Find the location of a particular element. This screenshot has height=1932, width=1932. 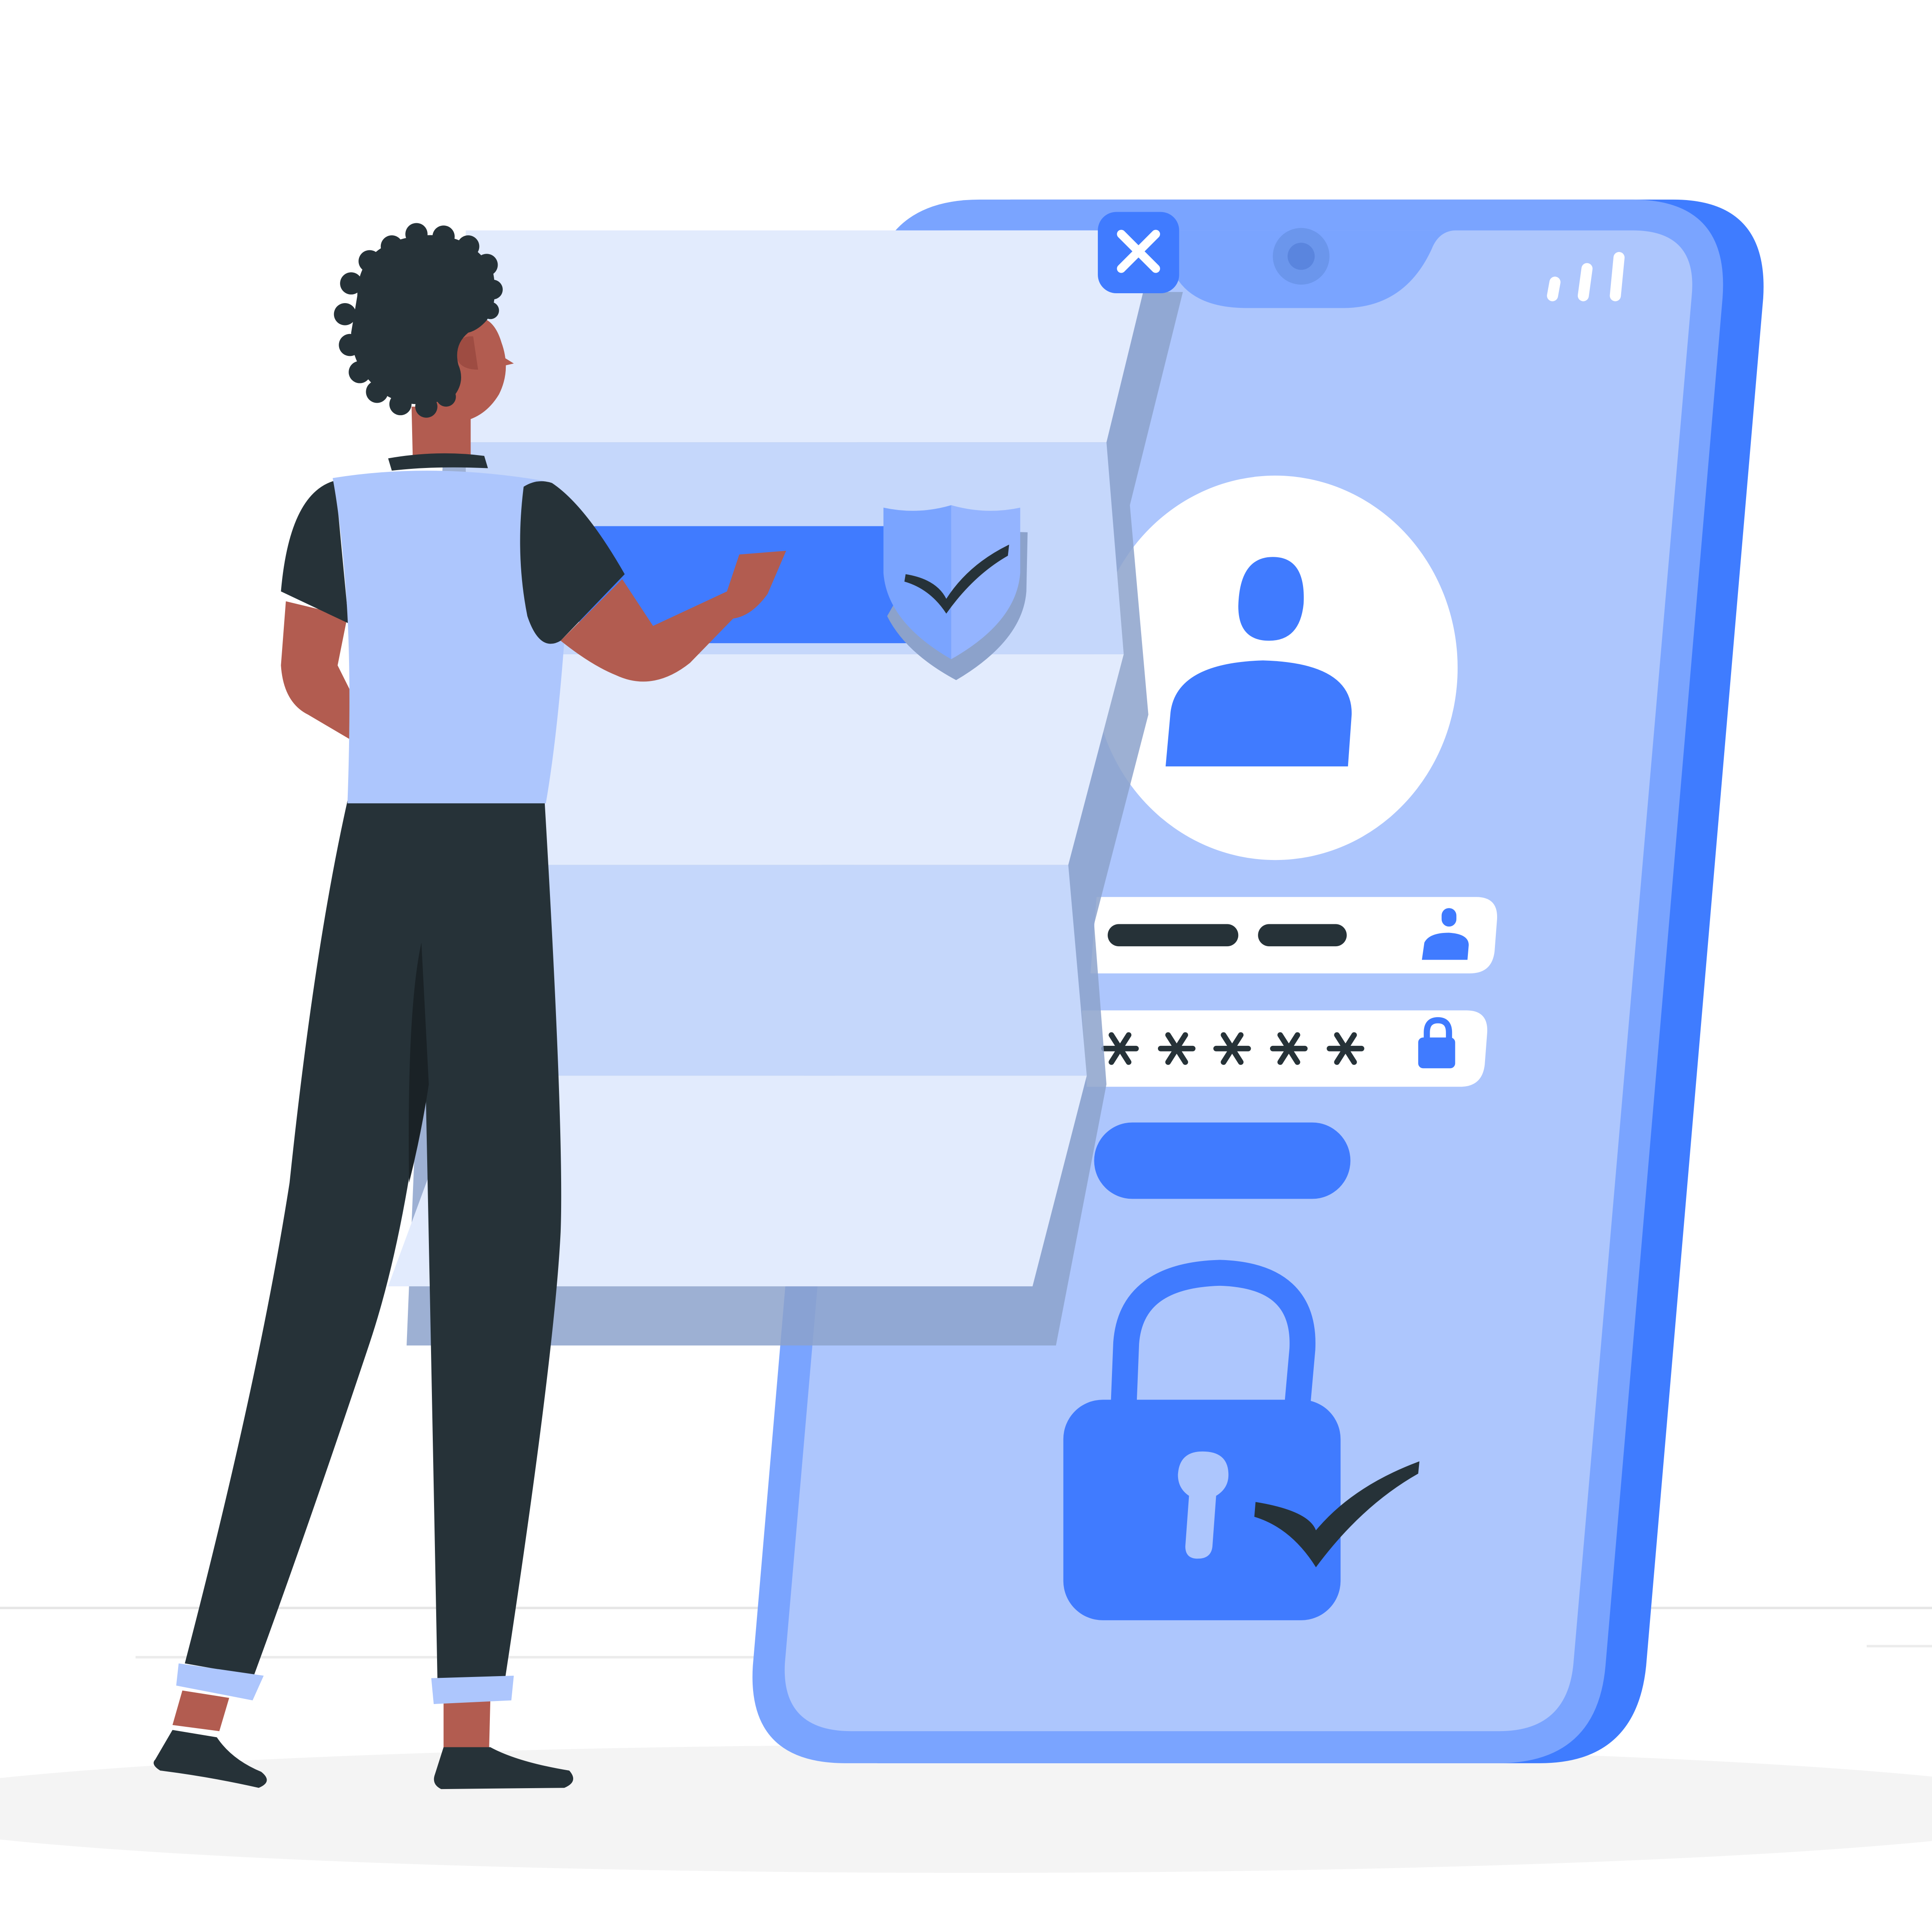

avatar-head is located at coordinates (1271, 599).